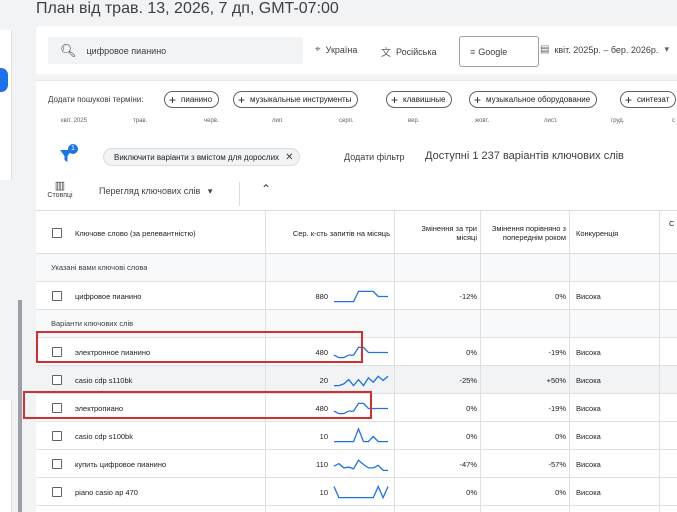  I want to click on month-label: квіт. 2025, so click(74, 121).